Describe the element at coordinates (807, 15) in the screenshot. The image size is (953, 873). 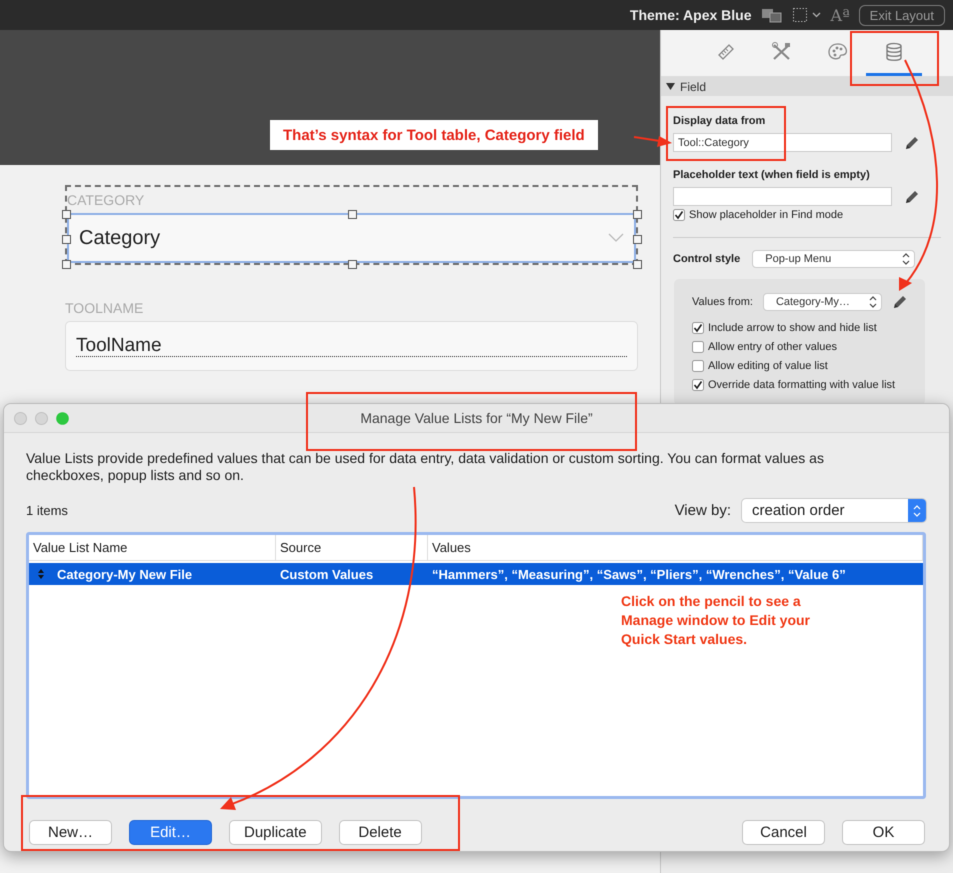
I see `dotted-rectangle-icon` at that location.